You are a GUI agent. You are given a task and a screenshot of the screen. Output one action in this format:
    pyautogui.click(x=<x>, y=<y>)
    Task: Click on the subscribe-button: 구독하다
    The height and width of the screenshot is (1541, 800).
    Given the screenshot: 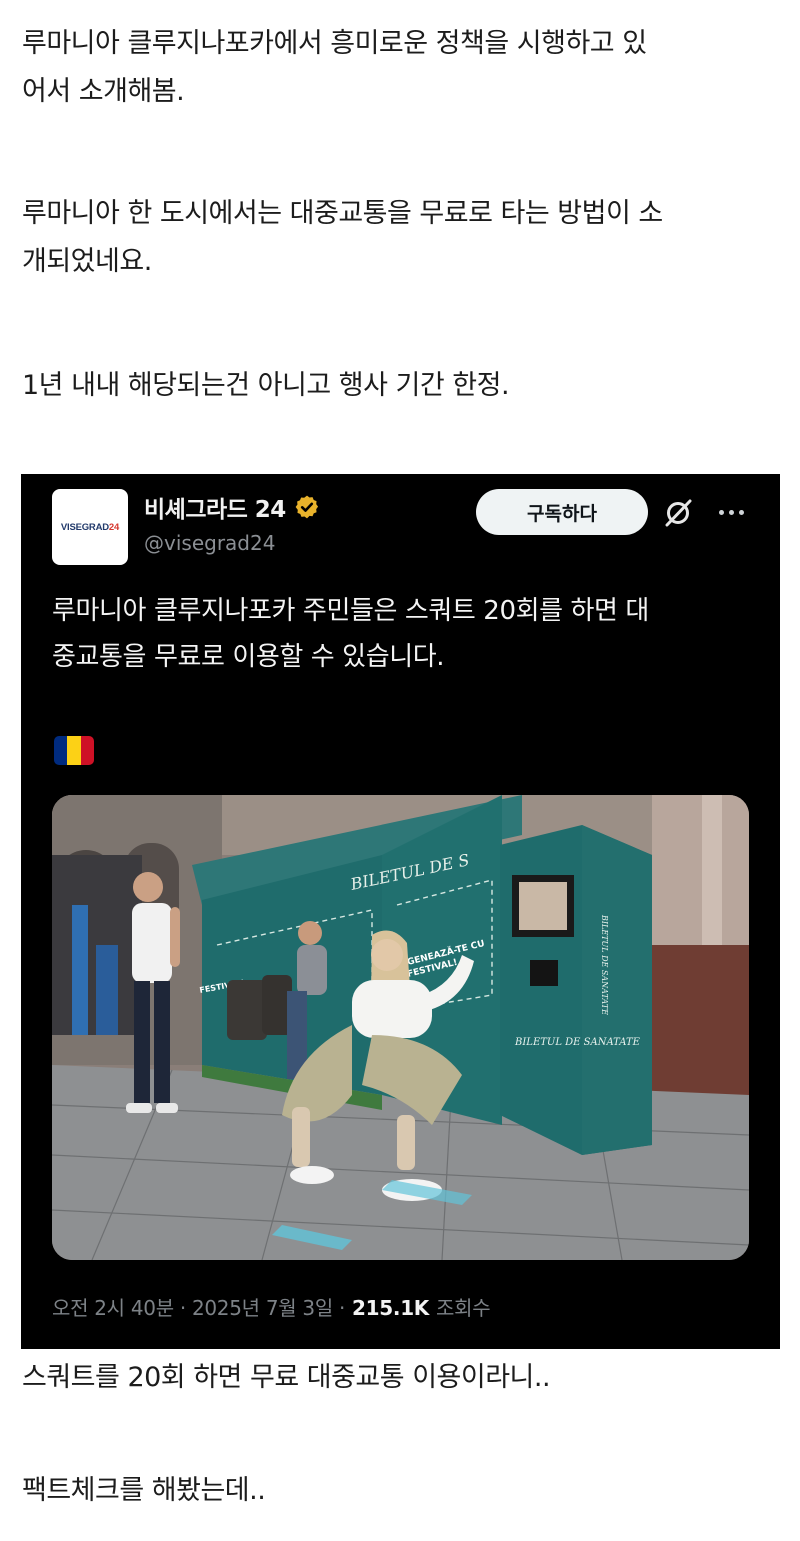 What is the action you would take?
    pyautogui.click(x=562, y=512)
    